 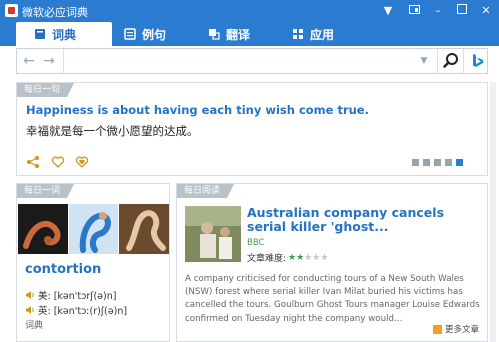 What do you see at coordinates (130, 34) in the screenshot?
I see `sentences-icon` at bounding box center [130, 34].